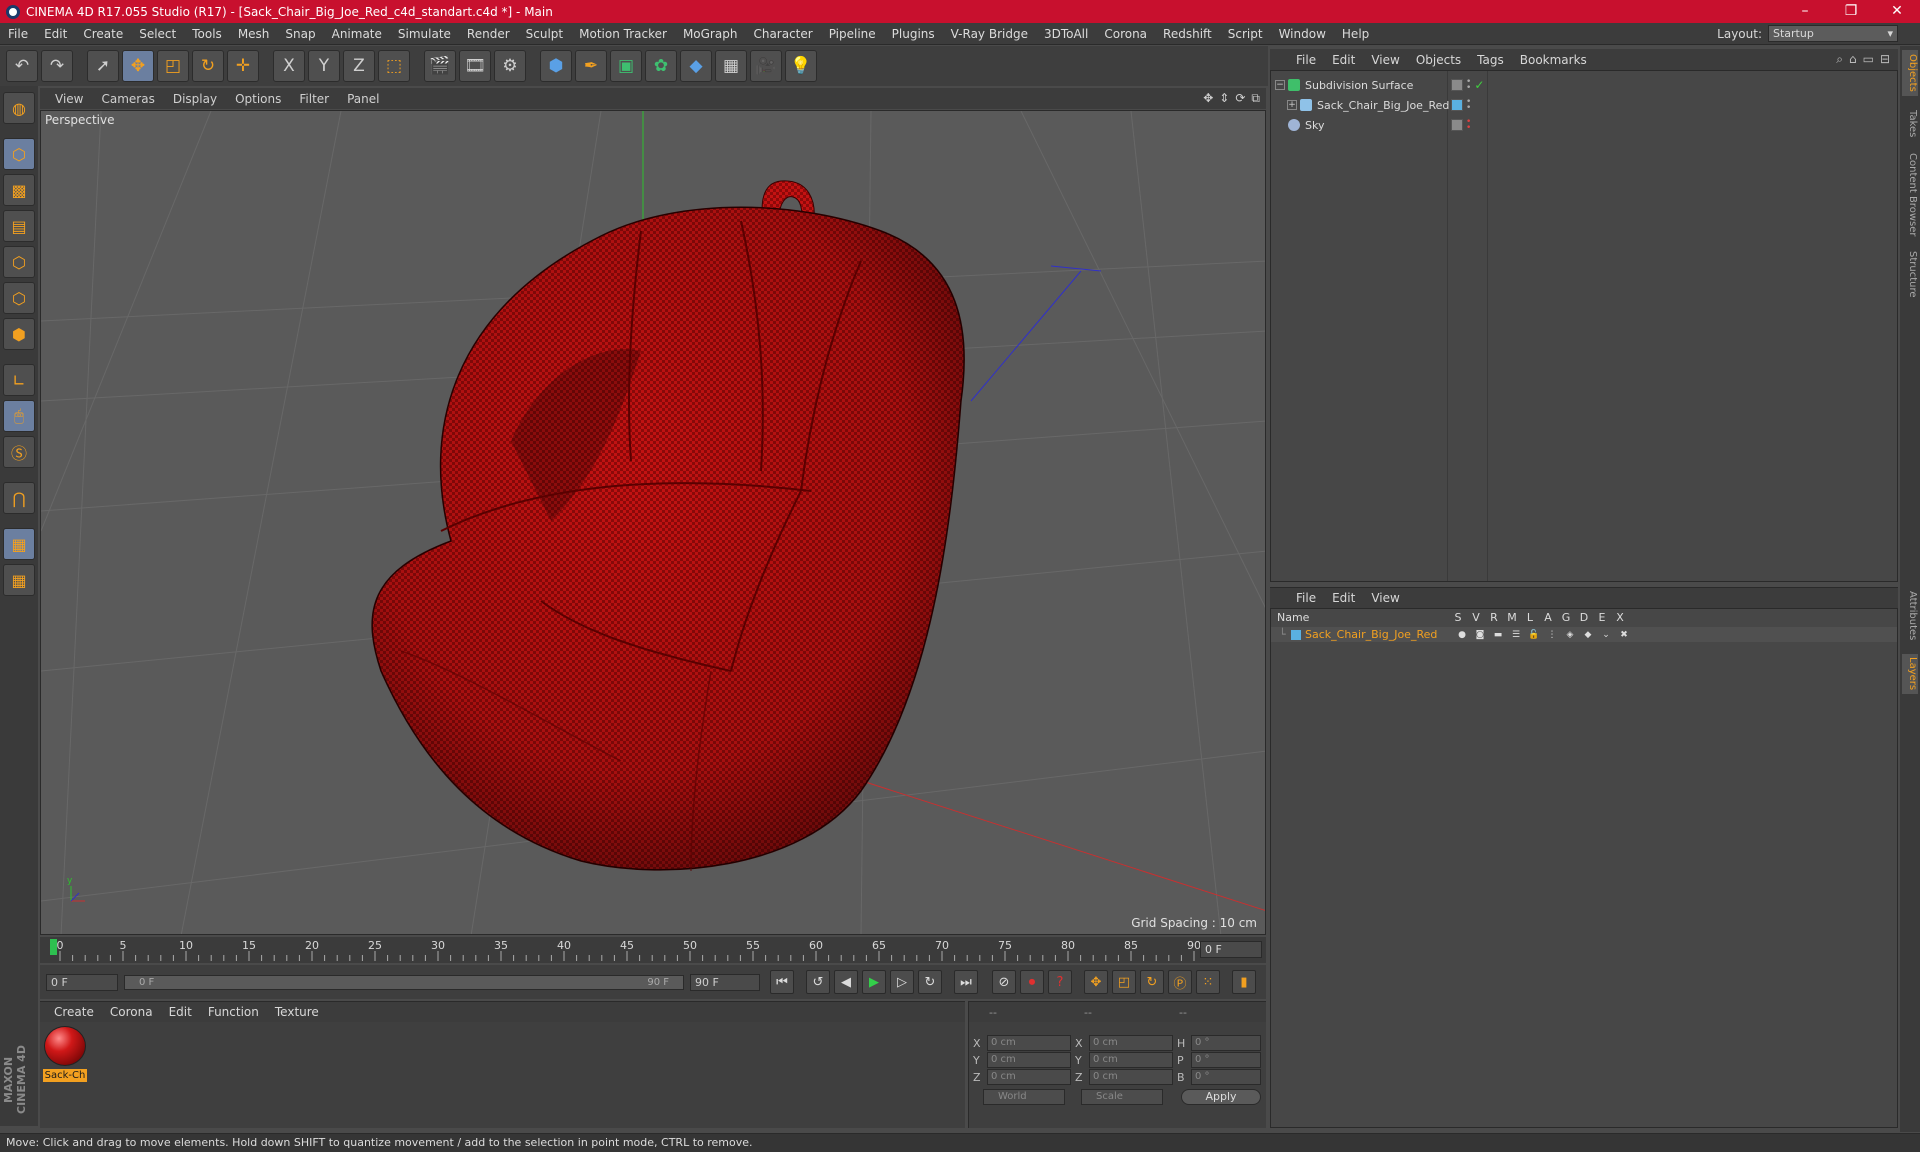 The image size is (1920, 1152). Describe the element at coordinates (131, 1012) in the screenshot. I see `material-menu-corona: Corona` at that location.